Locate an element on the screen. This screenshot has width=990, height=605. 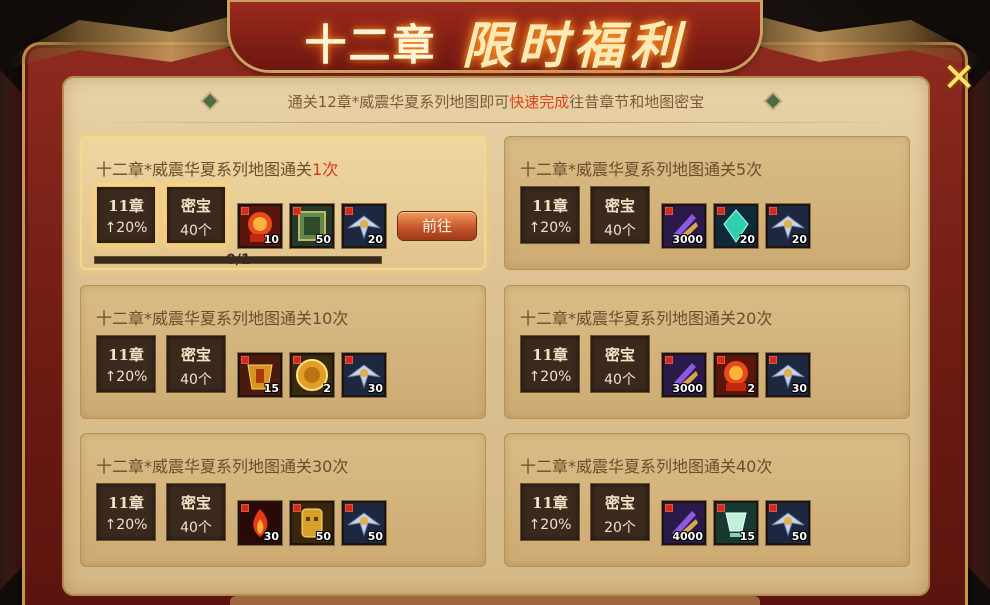
card-title-text: 十二章*威震华夏系列地图通关 is located at coordinates (204, 169).